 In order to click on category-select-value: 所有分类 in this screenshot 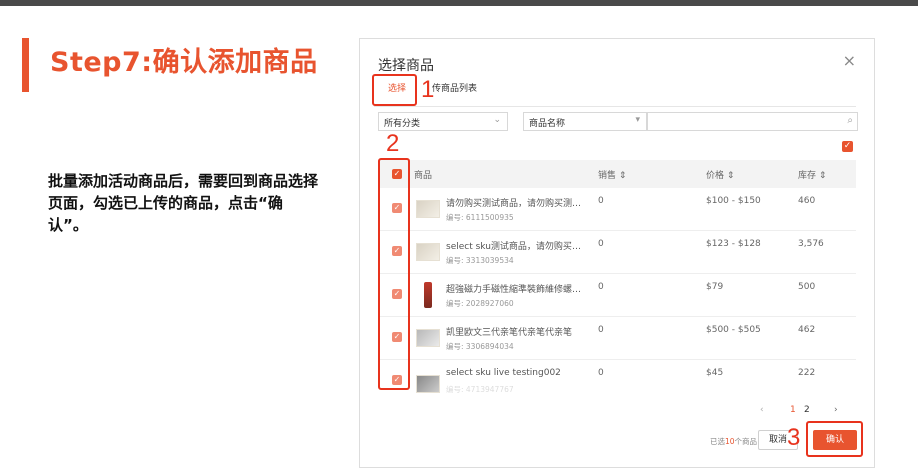, I will do `click(402, 124)`.